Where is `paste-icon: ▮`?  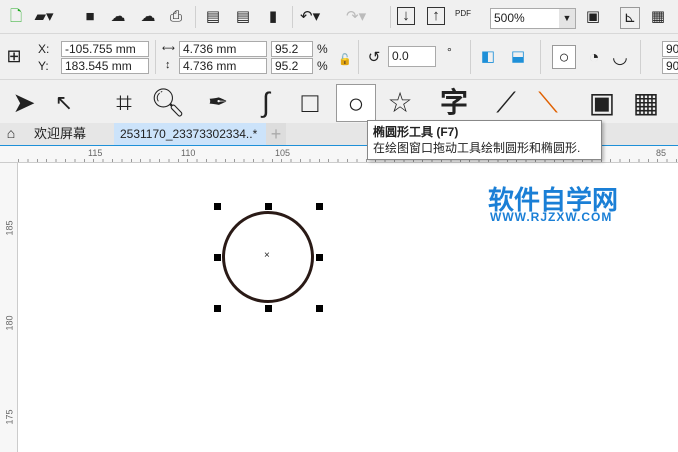 paste-icon: ▮ is located at coordinates (273, 17).